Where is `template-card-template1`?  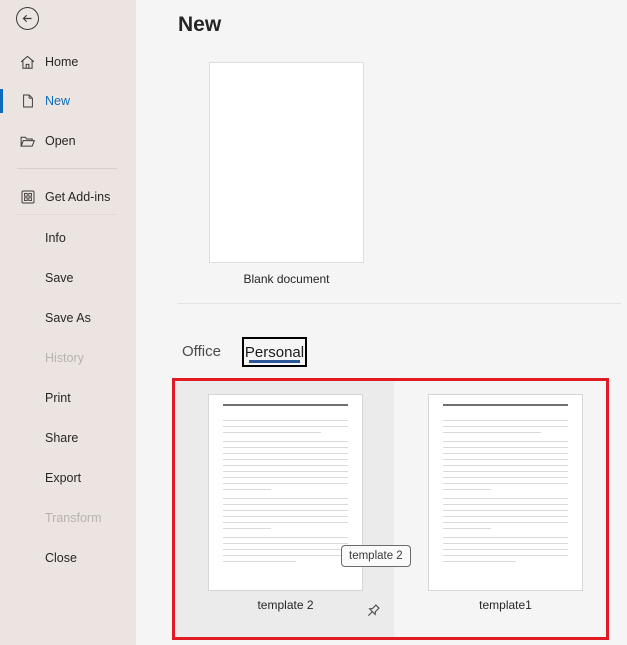 template-card-template1 is located at coordinates (505, 492).